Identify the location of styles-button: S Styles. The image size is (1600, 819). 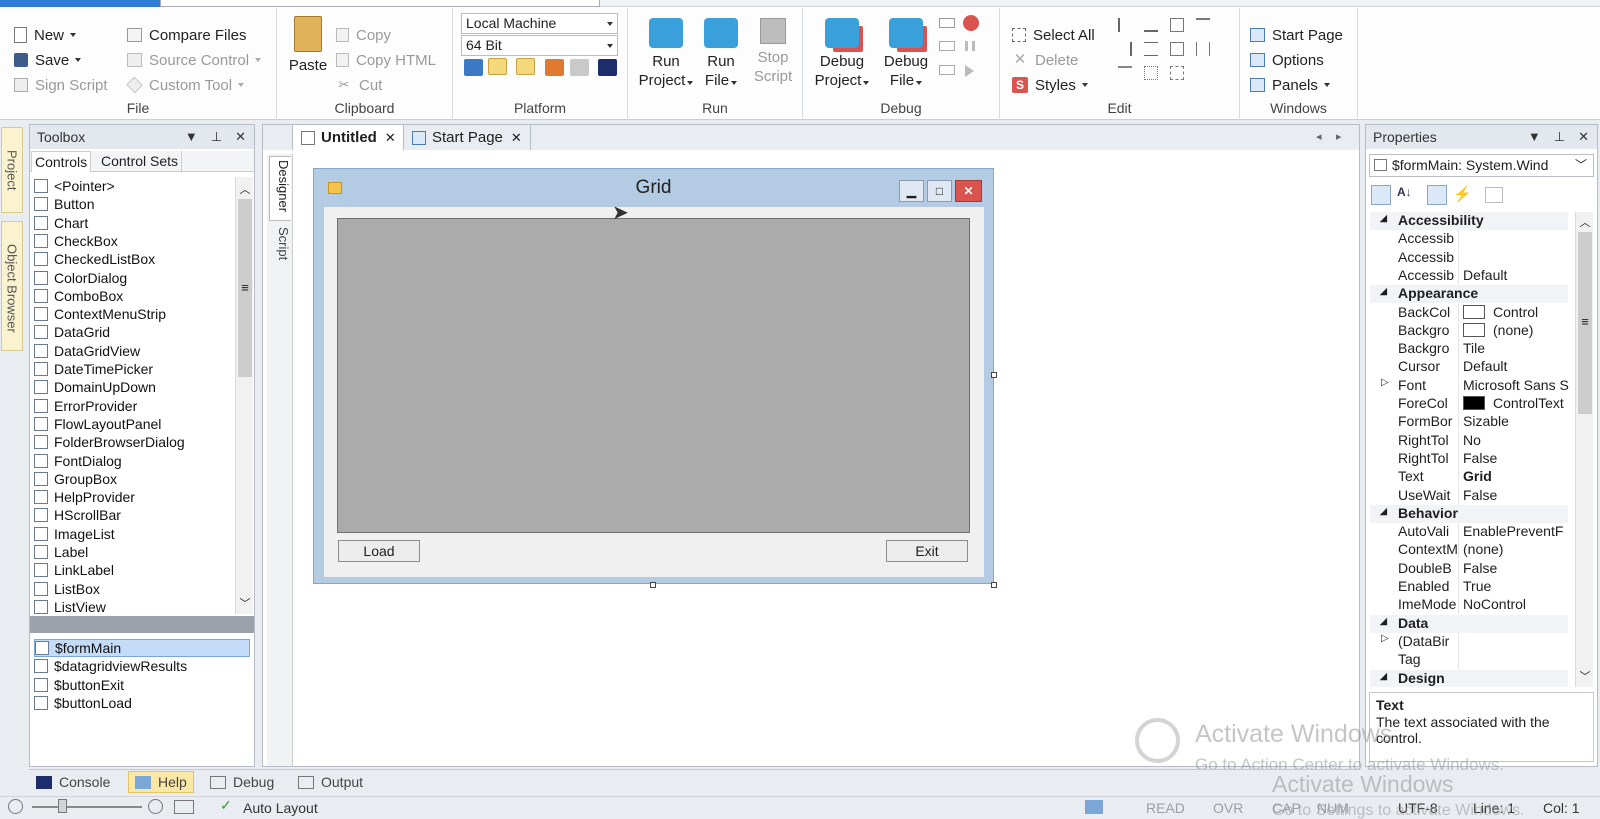
(1050, 85).